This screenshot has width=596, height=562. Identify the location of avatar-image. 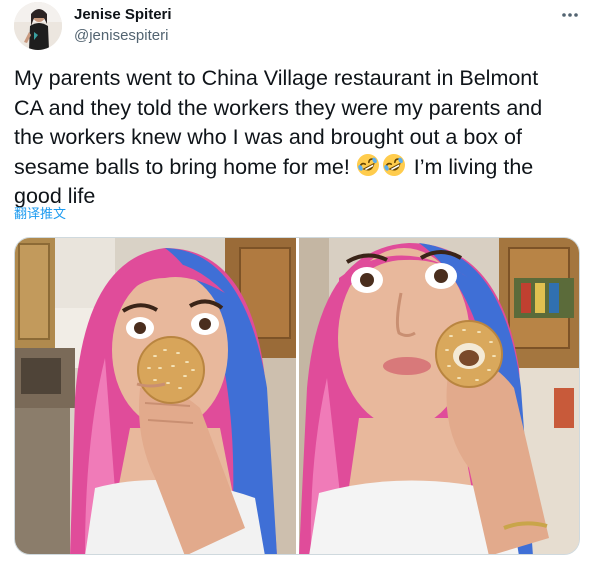
(38, 26).